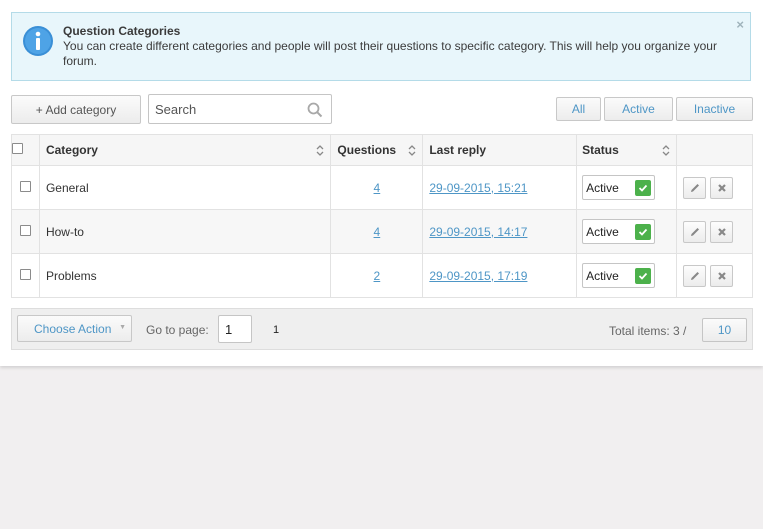 This screenshot has width=763, height=529. I want to click on select-all-cell, so click(25, 150).